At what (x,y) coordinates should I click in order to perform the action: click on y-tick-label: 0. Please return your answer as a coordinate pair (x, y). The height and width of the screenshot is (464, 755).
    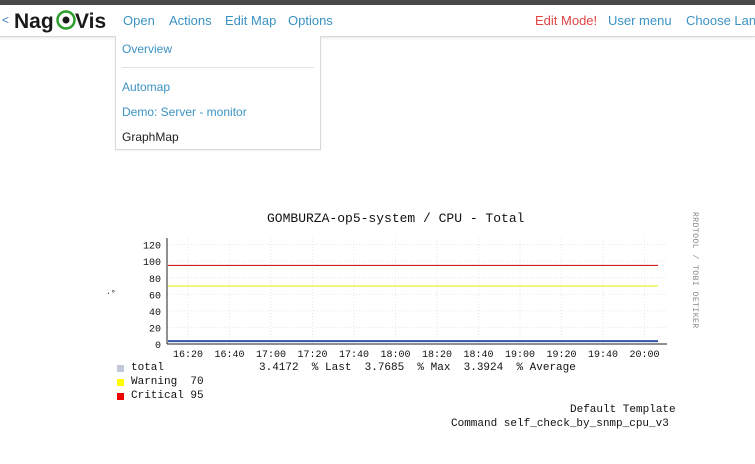
    Looking at the image, I should click on (158, 346).